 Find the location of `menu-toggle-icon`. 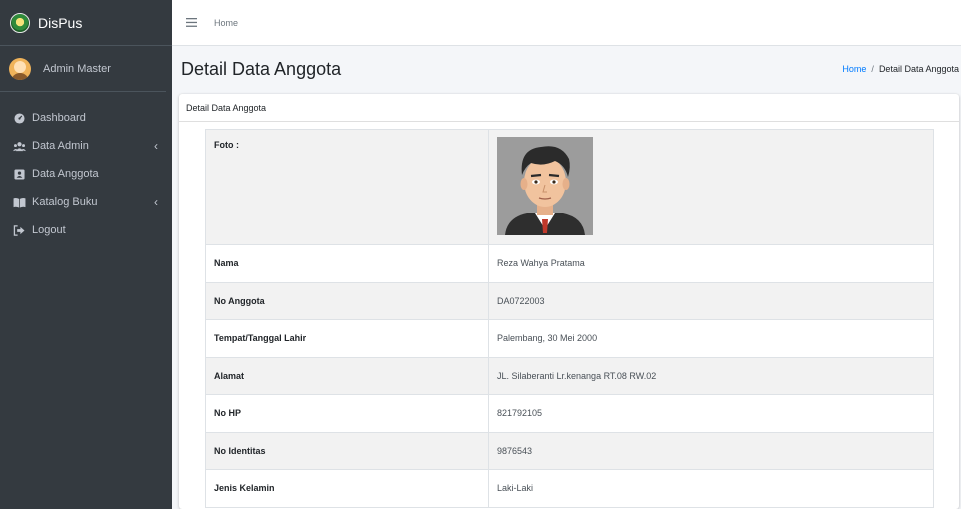

menu-toggle-icon is located at coordinates (193, 22).